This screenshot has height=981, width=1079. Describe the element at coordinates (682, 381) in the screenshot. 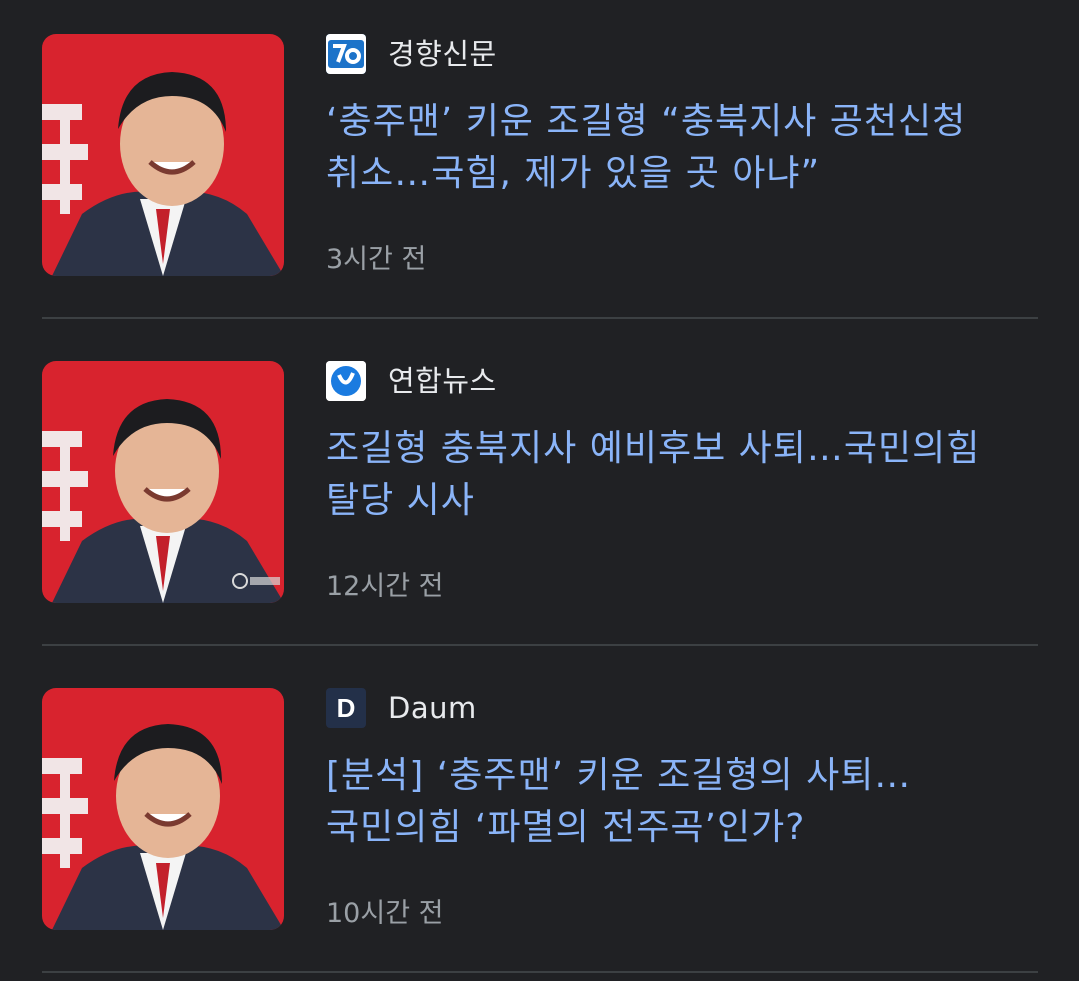

I see `source-row: 연합뉴스` at that location.